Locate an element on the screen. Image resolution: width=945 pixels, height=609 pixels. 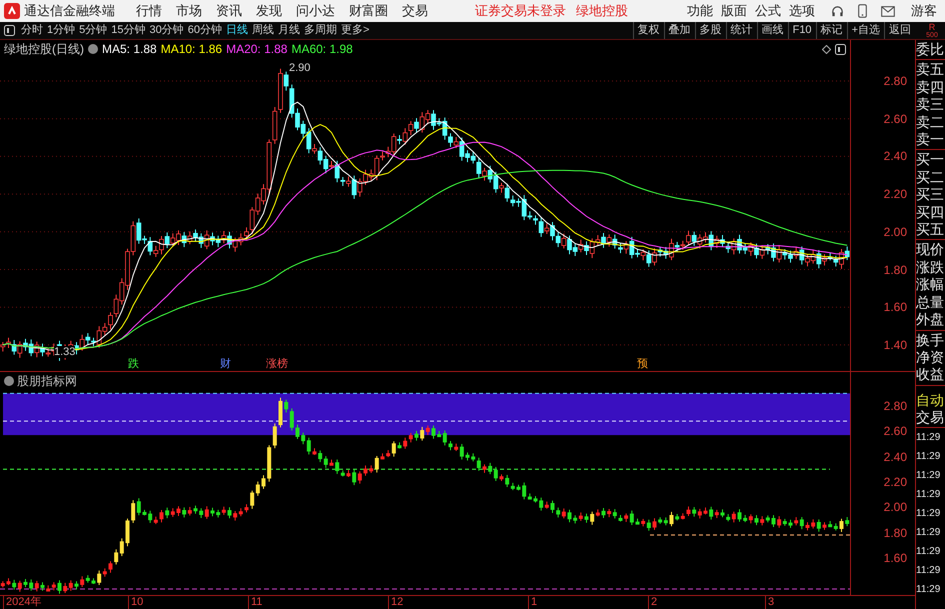
diamond-icon is located at coordinates (826, 49).